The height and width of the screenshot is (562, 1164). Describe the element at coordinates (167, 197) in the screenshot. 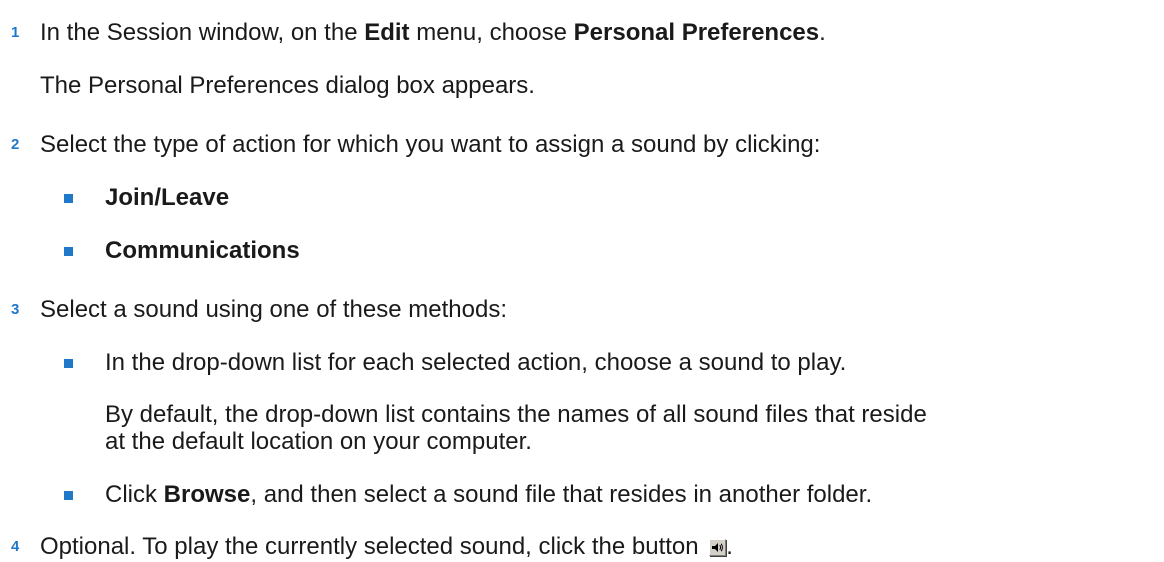

I see `option-join-leave: Join/Leave` at that location.